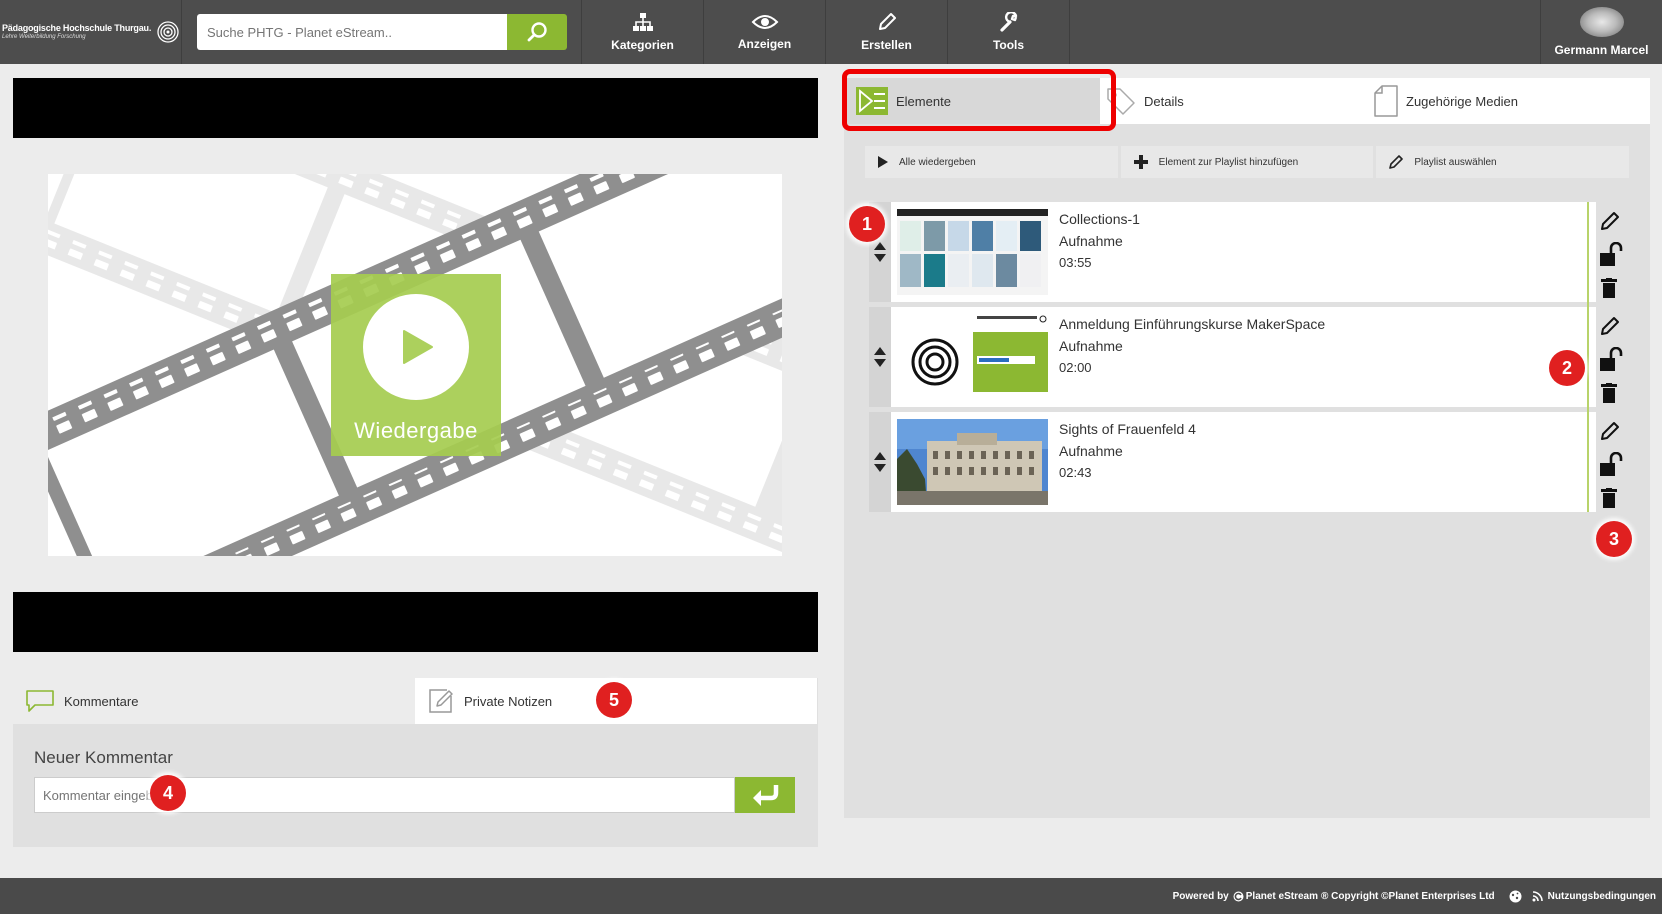 The height and width of the screenshot is (914, 1662). I want to click on play-label: Wiedergabe, so click(416, 430).